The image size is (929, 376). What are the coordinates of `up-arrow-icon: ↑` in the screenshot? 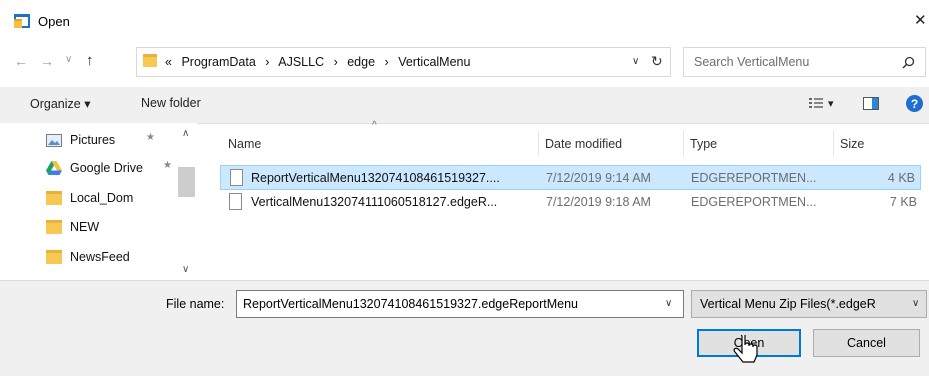 It's located at (90, 60).